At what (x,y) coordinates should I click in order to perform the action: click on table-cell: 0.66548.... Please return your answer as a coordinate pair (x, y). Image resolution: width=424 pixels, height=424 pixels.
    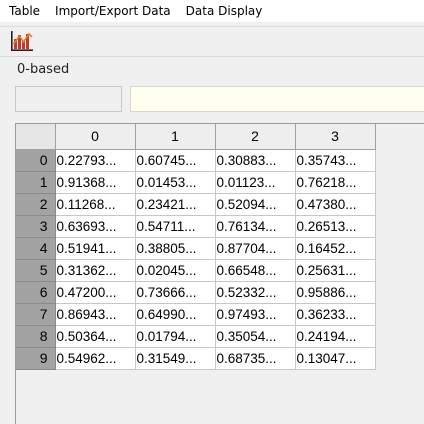
    Looking at the image, I should click on (255, 270).